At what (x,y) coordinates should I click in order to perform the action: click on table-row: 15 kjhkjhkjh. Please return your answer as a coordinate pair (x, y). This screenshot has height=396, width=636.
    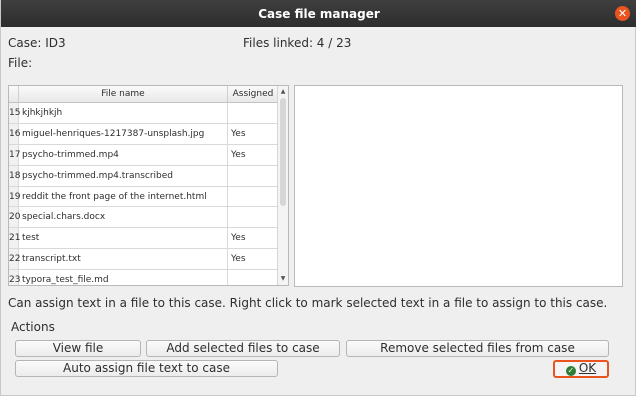
    Looking at the image, I should click on (144, 113).